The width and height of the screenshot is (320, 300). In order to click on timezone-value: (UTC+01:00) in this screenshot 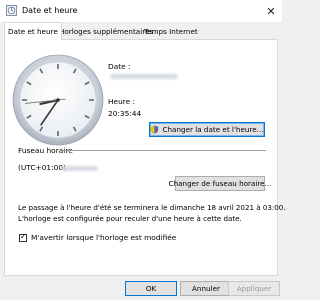, I will do `click(42, 167)`.